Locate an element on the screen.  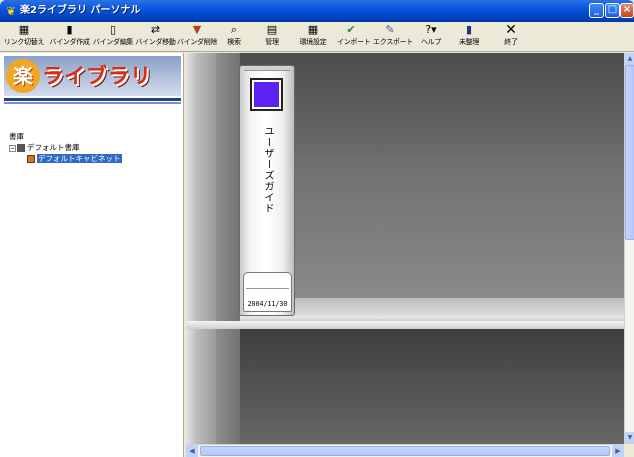
tree-item-library: − デフォルト書庫 is located at coordinates (65, 147).